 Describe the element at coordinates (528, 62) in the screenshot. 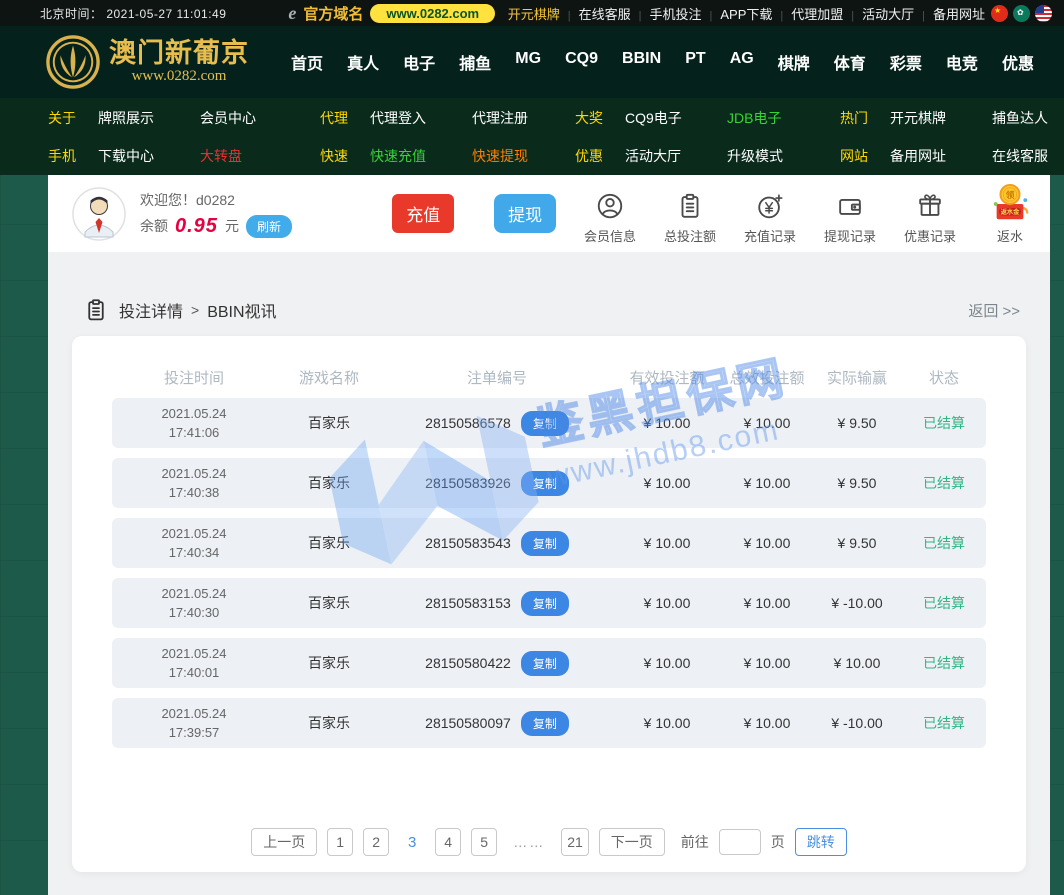

I see `main-nav-item: MG` at that location.